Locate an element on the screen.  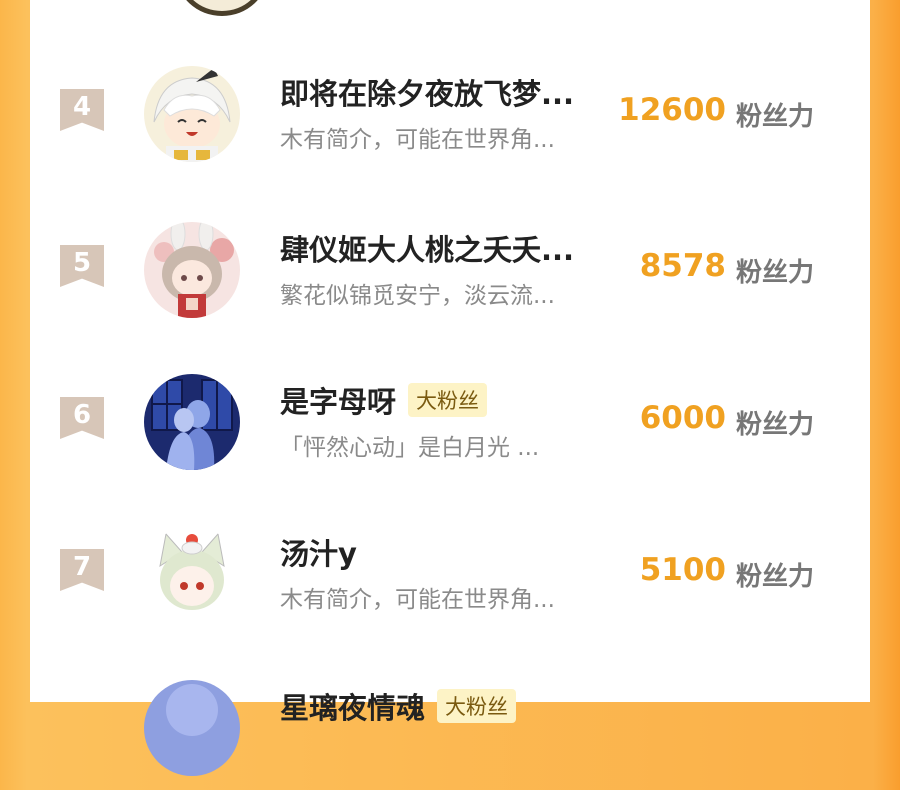
chibi-girl-avatar-icon is located at coordinates (192, 114).